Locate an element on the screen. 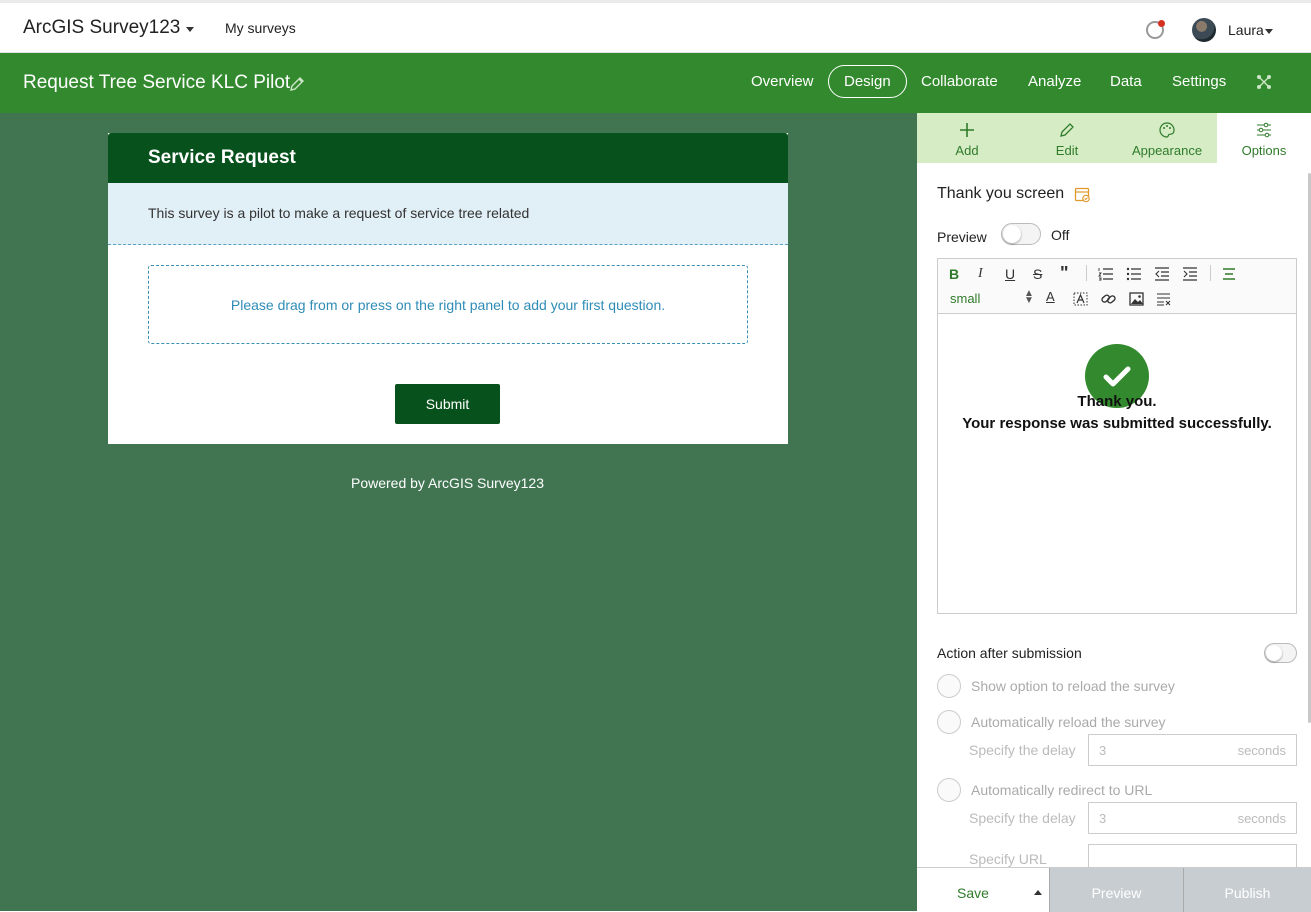 The image size is (1311, 912). share-icon is located at coordinates (1264, 82).